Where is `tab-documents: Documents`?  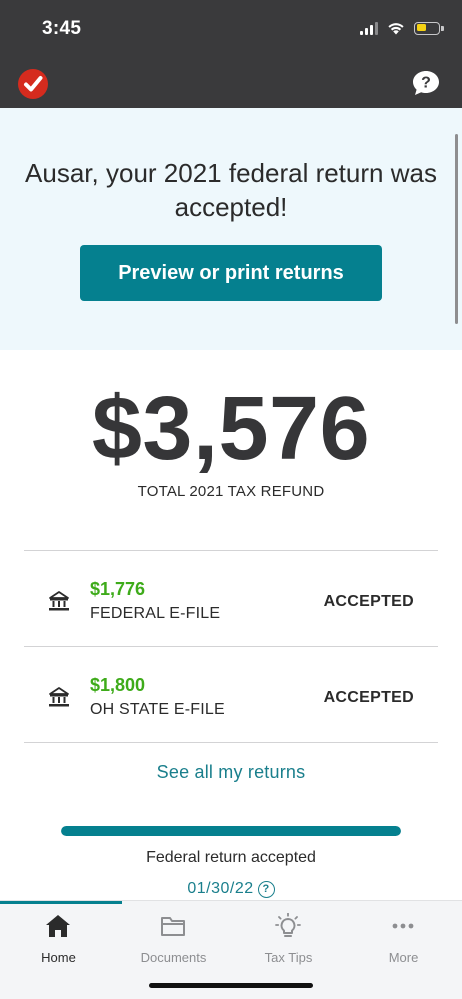 tab-documents: Documents is located at coordinates (173, 939).